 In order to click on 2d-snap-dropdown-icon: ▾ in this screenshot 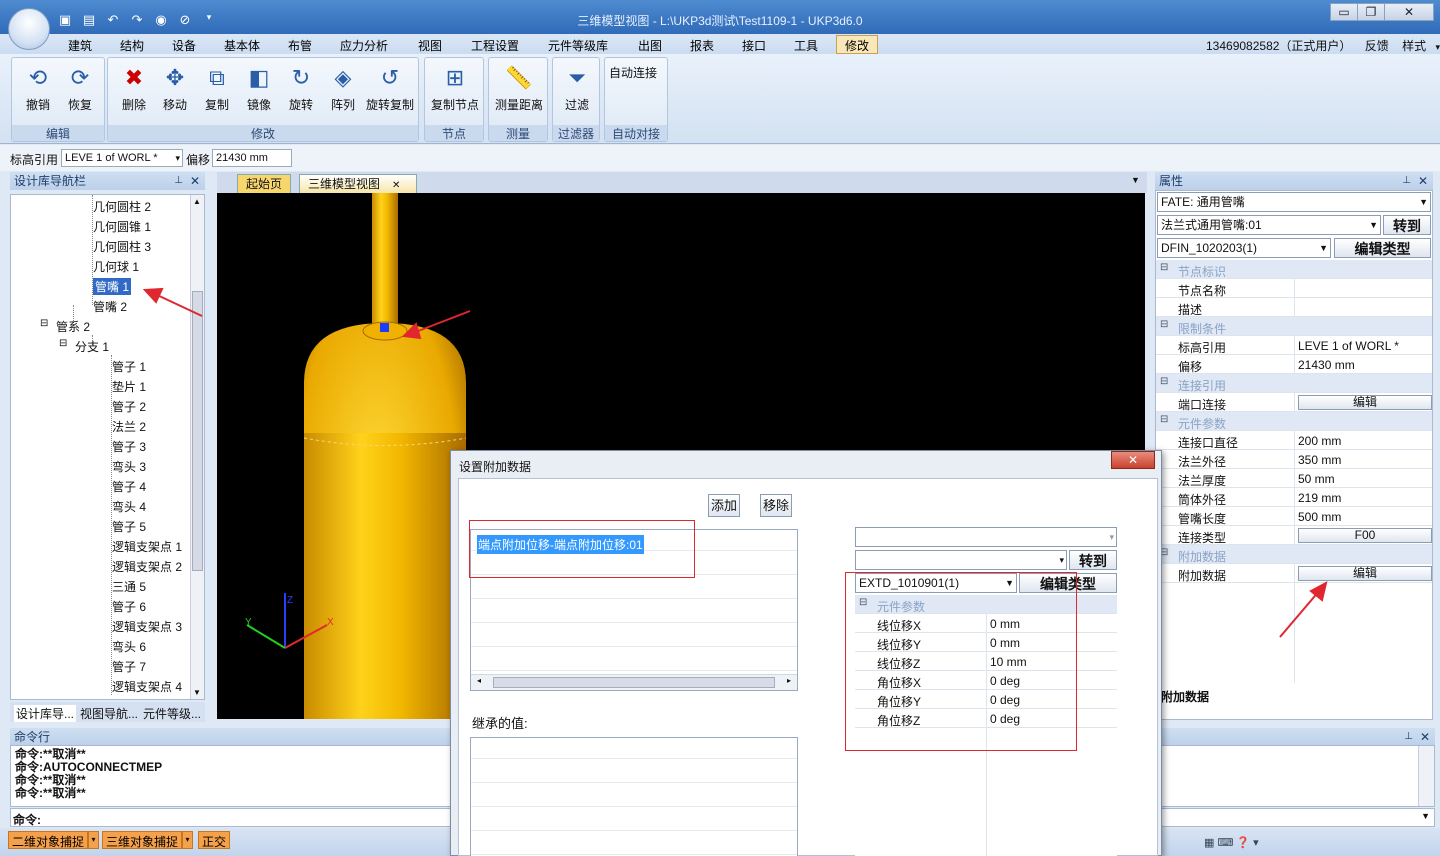, I will do `click(93, 840)`.